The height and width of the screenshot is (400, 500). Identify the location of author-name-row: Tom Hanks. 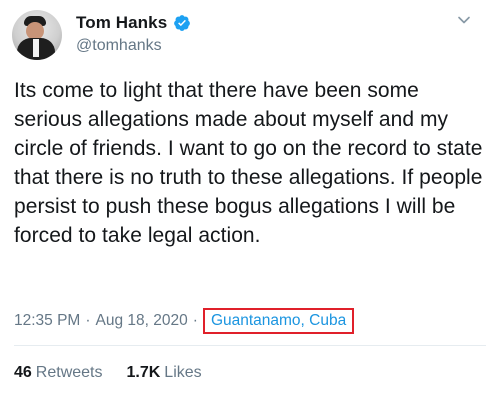
(133, 23).